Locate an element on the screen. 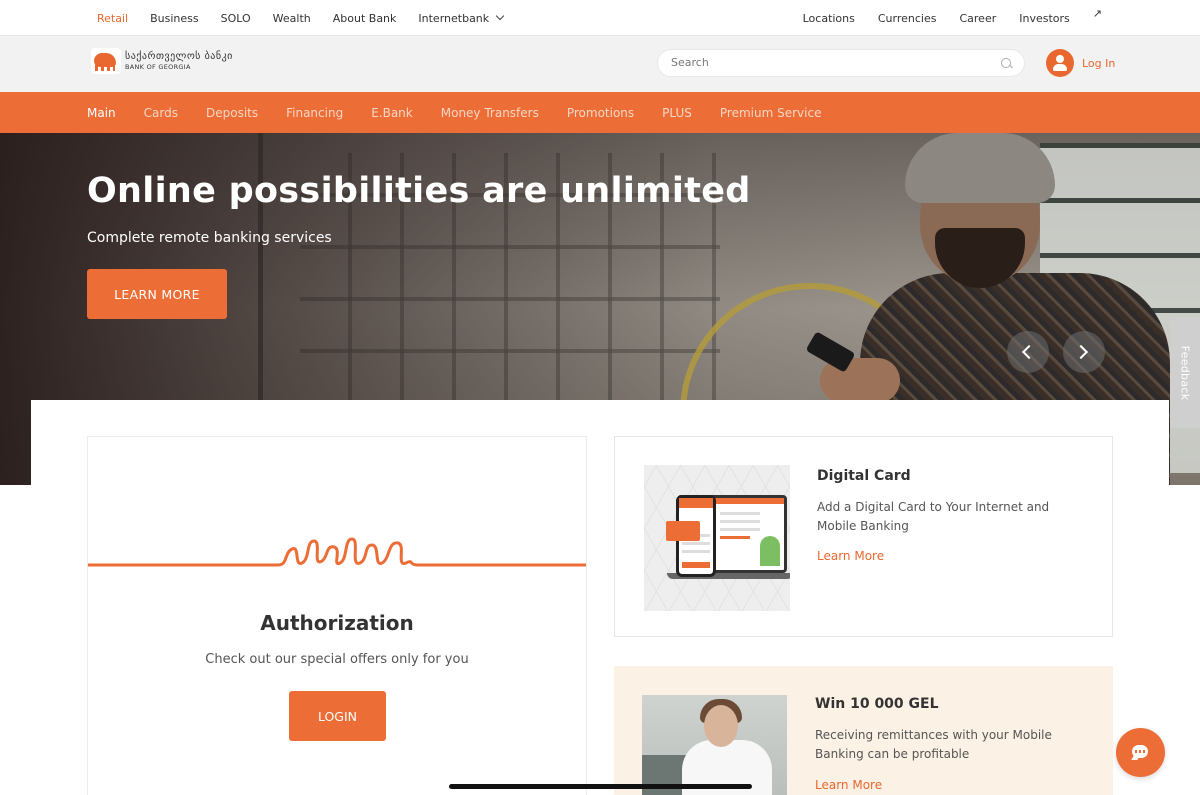  lion-logo-icon is located at coordinates (106, 61).